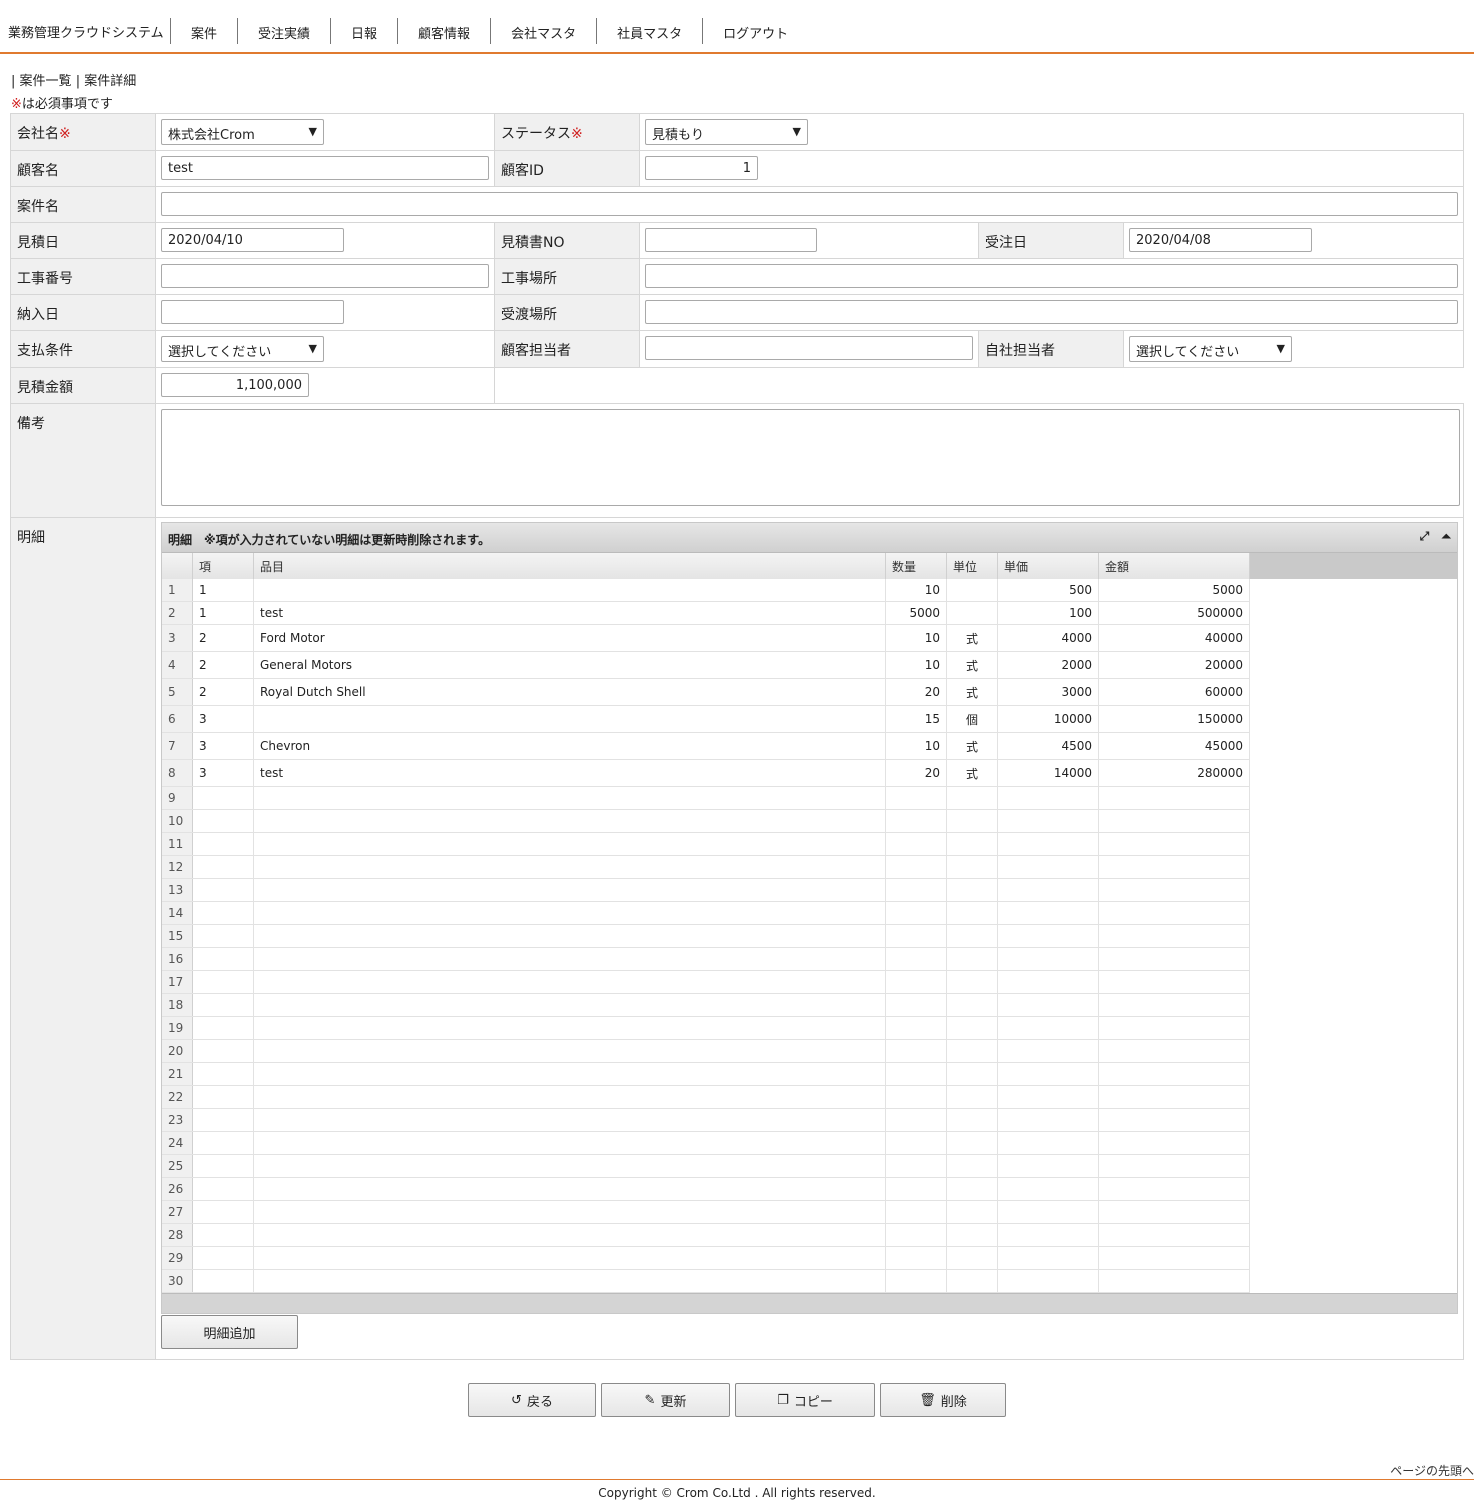 This screenshot has height=1504, width=1474. Describe the element at coordinates (916, 613) in the screenshot. I see `quantity-cell: 5000` at that location.